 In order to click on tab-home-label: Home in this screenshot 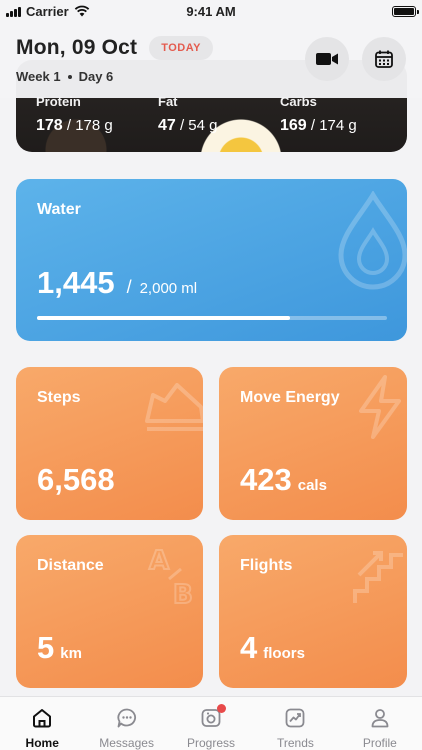, I will do `click(42, 743)`.